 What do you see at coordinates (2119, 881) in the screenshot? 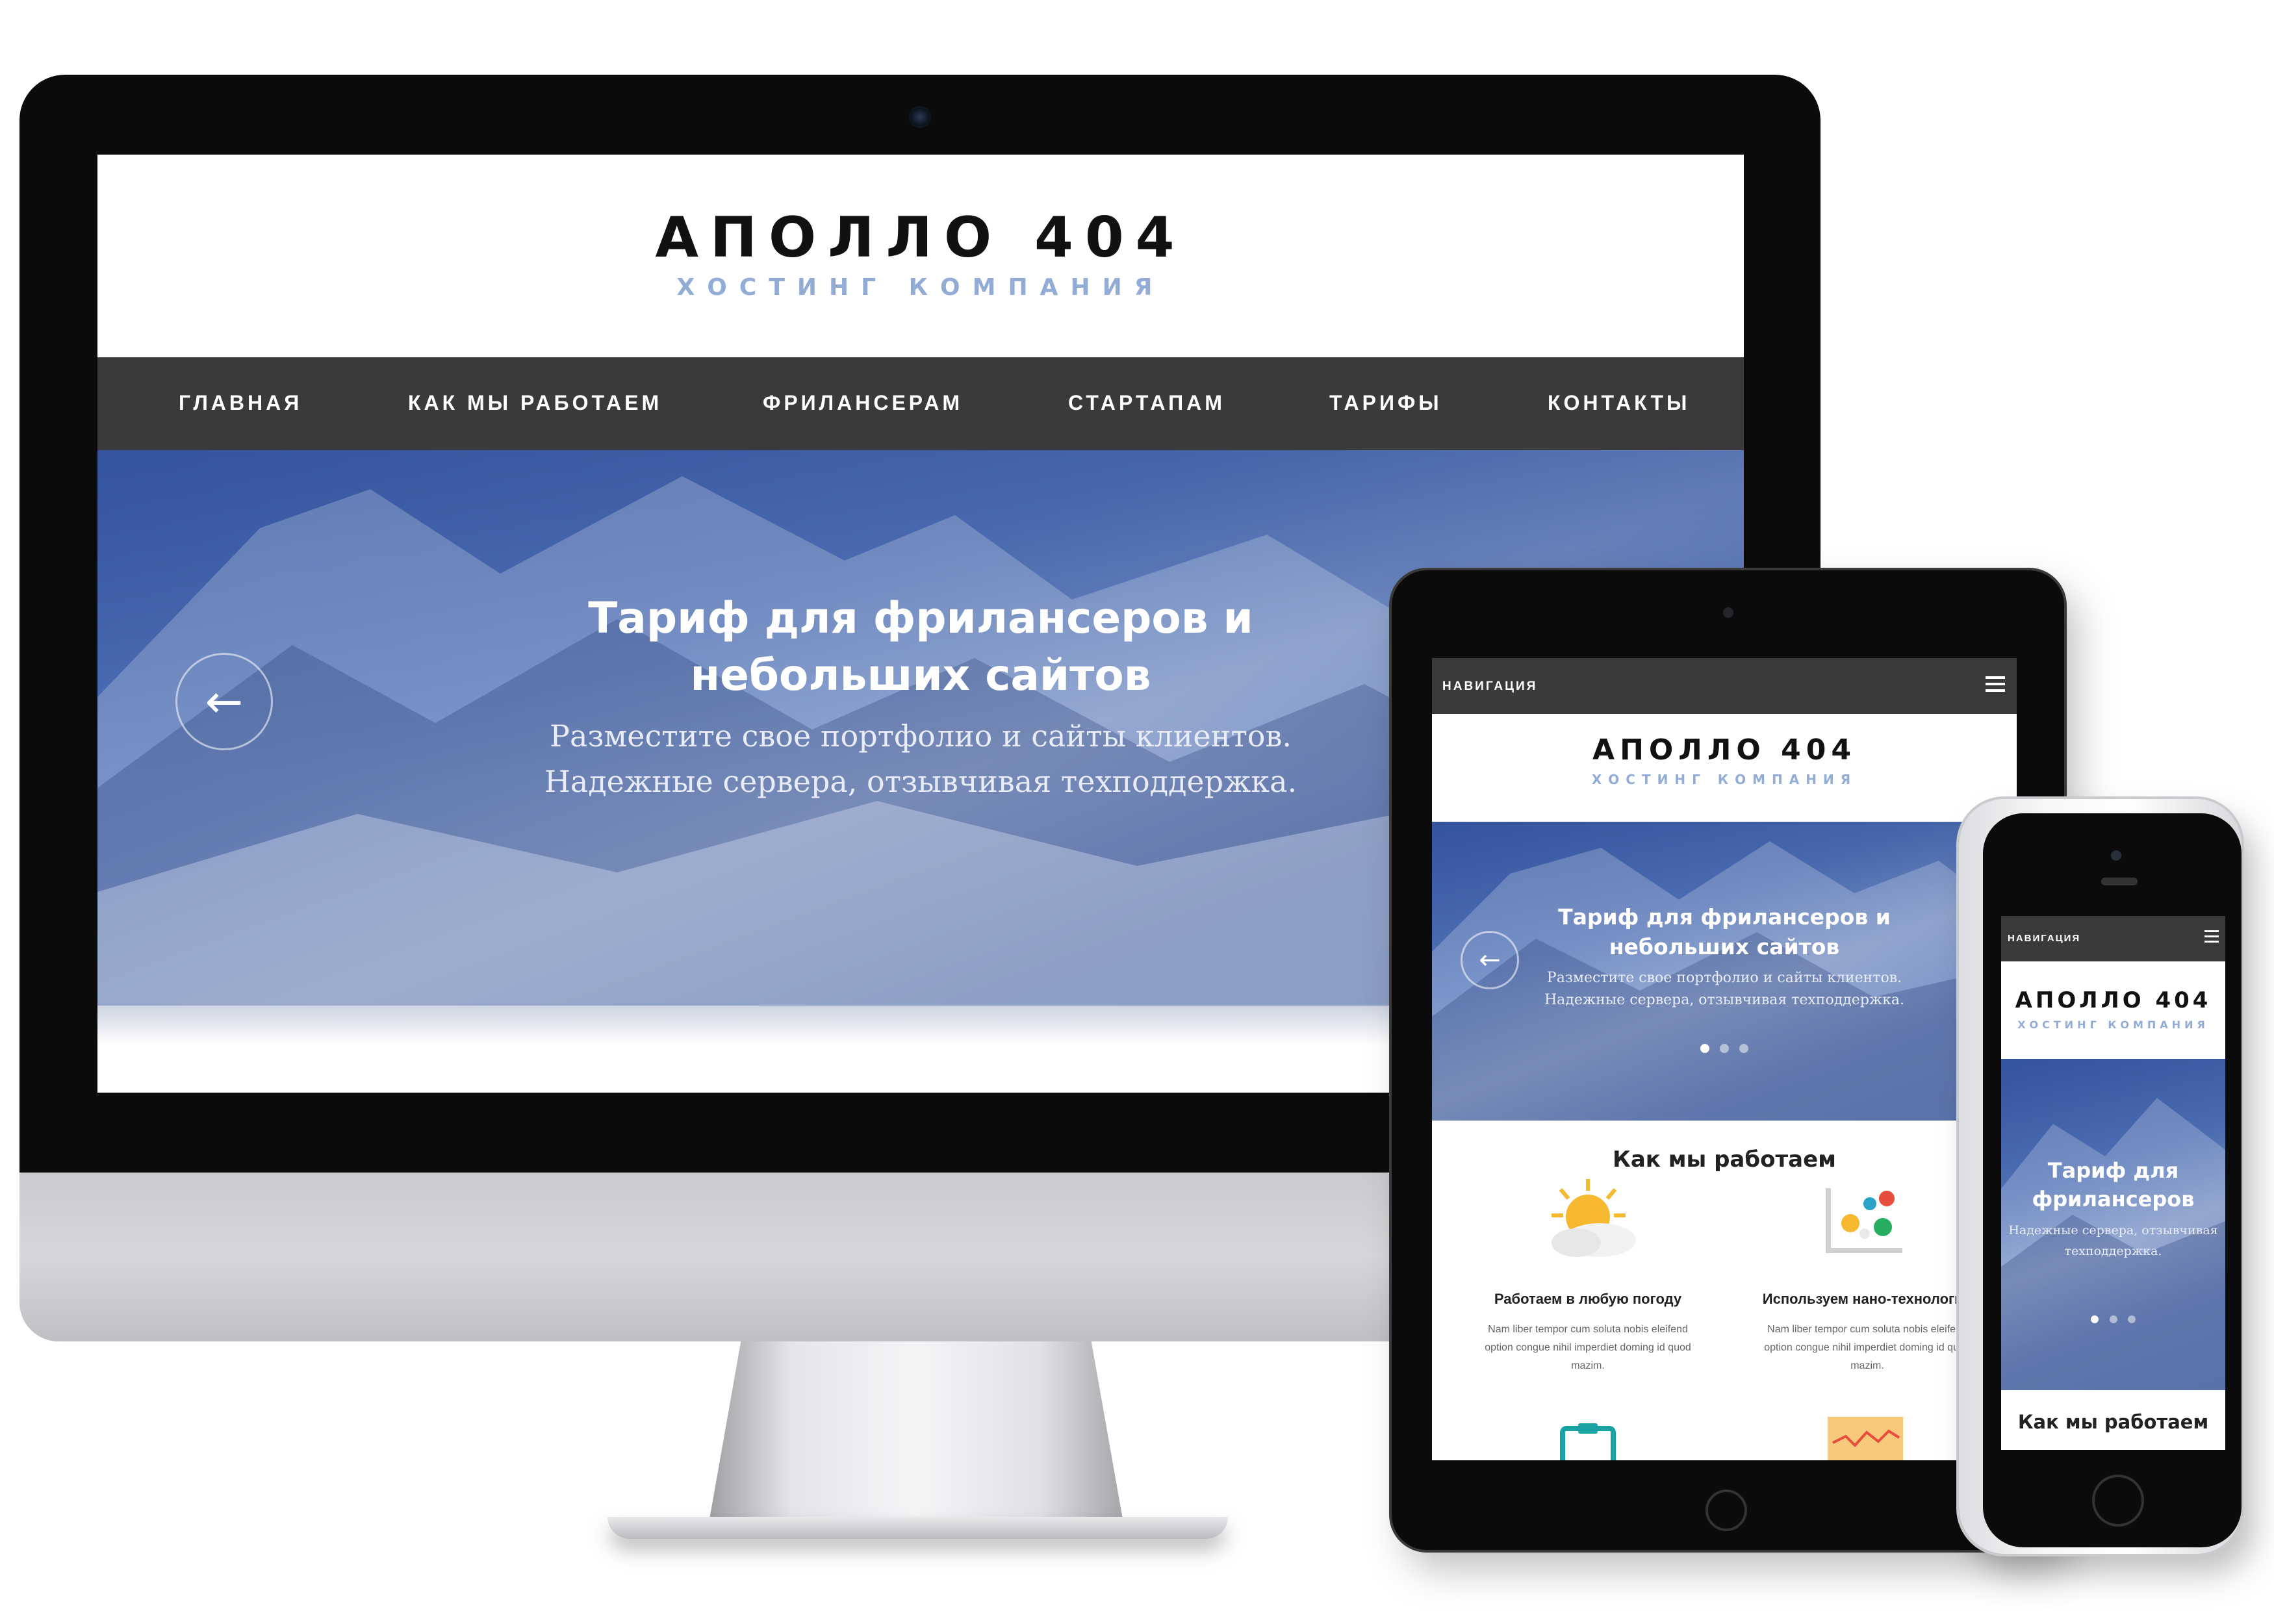
I see `phone-speaker` at bounding box center [2119, 881].